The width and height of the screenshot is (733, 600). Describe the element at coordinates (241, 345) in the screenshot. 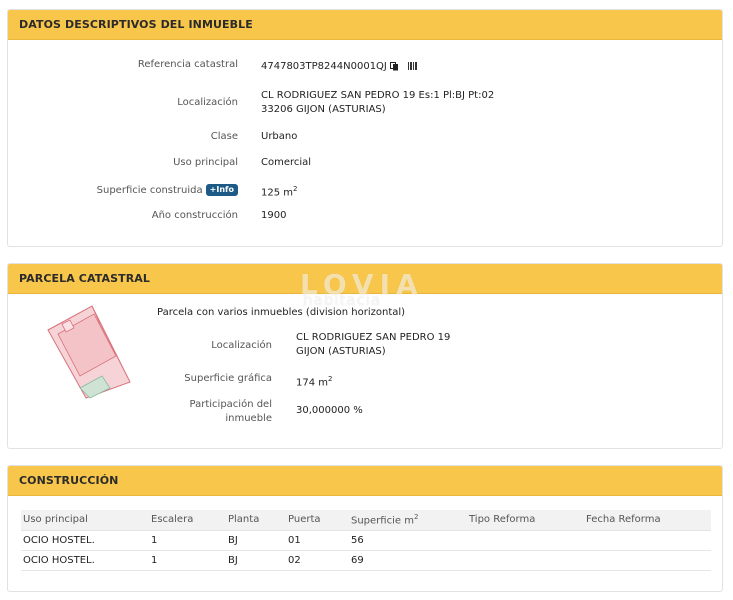

I see `parcela-localizacion-label: Localización` at that location.